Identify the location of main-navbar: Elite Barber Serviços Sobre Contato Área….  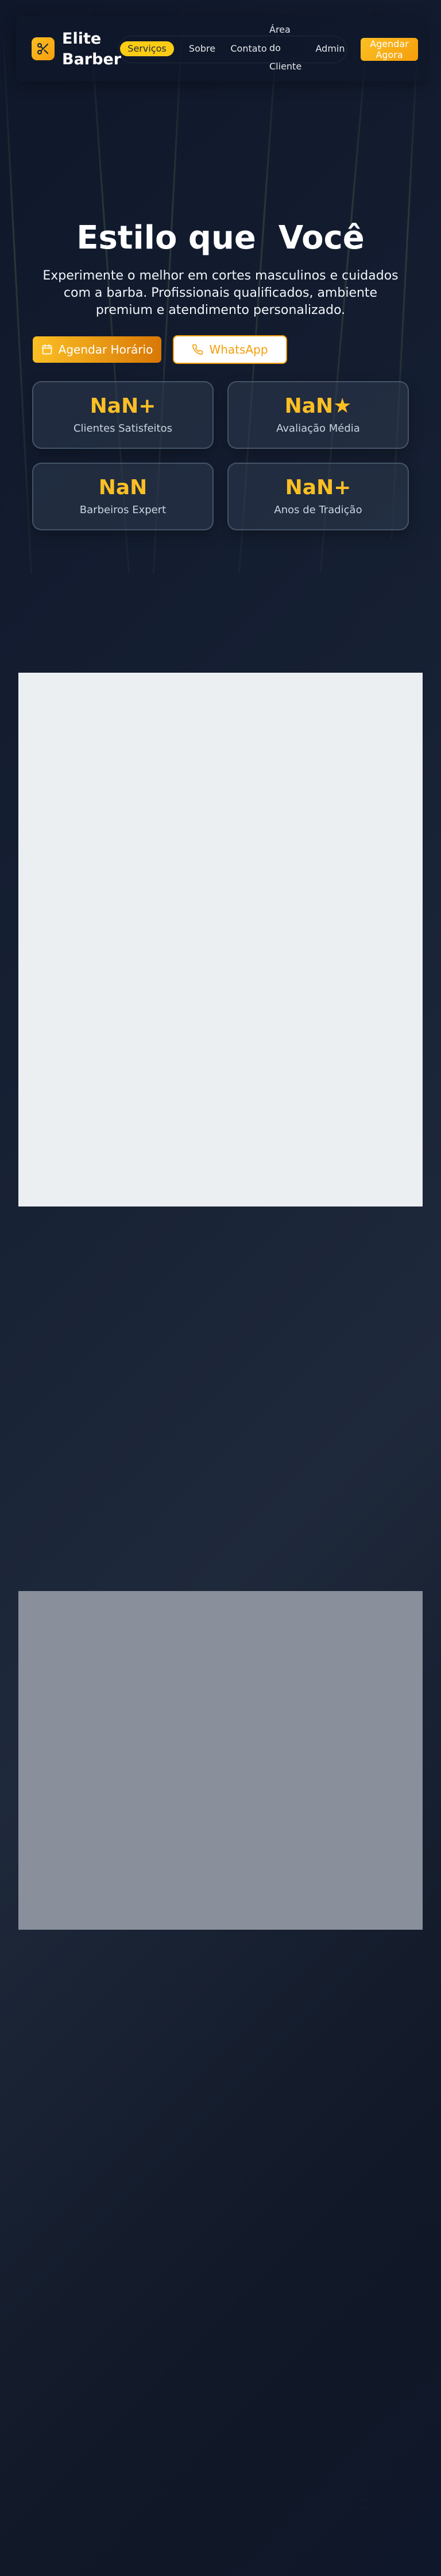
(220, 49).